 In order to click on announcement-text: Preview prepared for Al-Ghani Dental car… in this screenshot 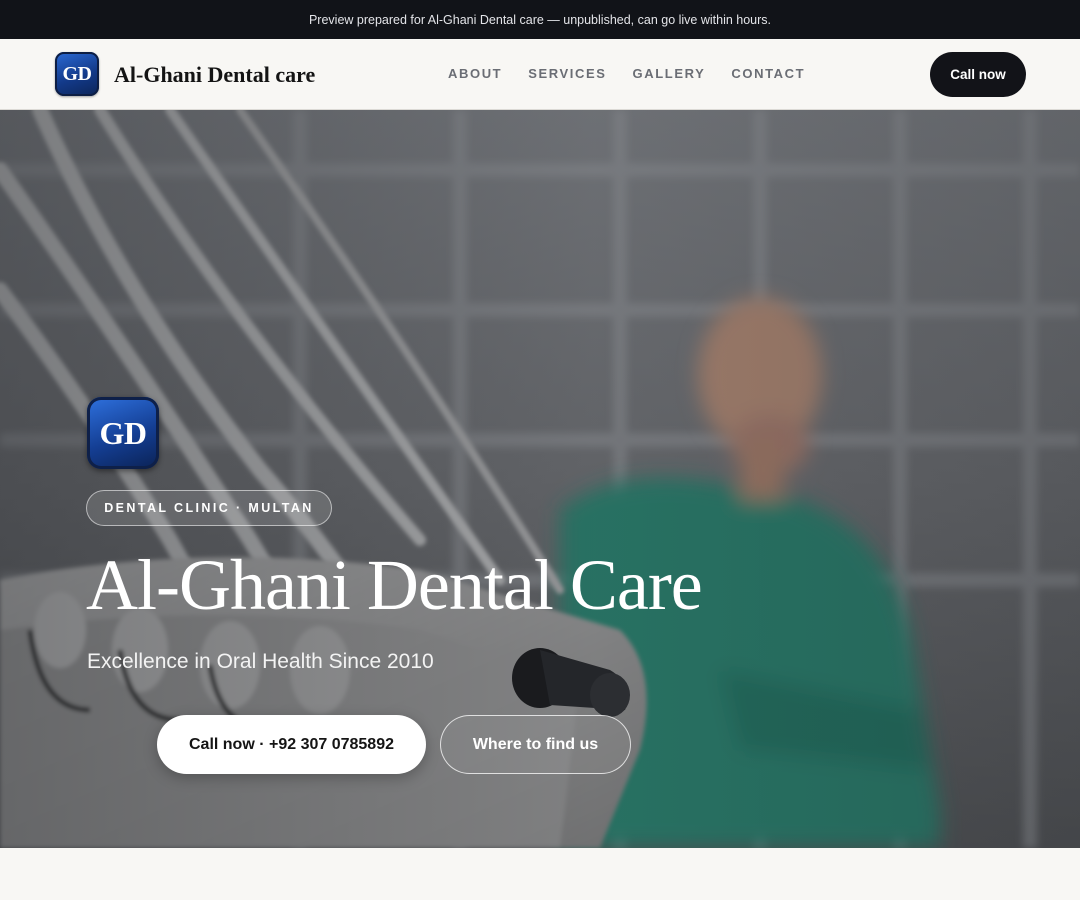, I will do `click(540, 19)`.